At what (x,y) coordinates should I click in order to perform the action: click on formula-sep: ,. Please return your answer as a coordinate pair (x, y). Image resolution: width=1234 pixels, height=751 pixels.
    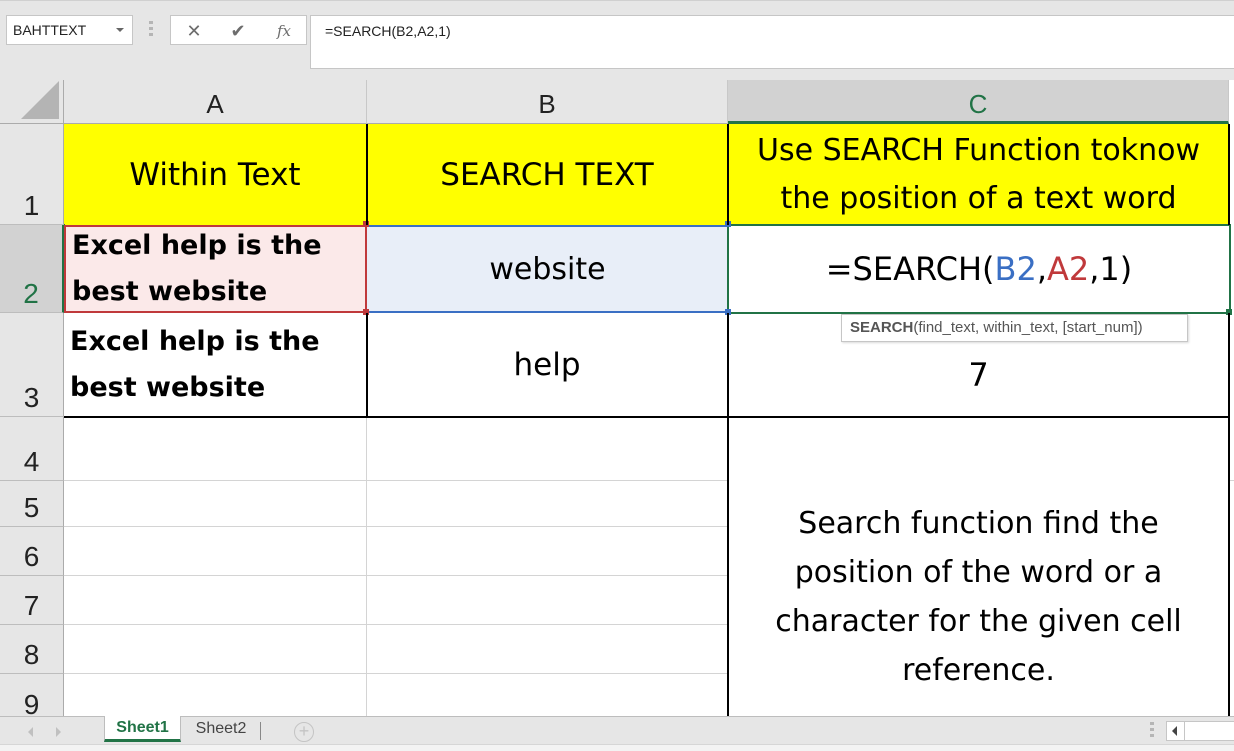
    Looking at the image, I should click on (1041, 269).